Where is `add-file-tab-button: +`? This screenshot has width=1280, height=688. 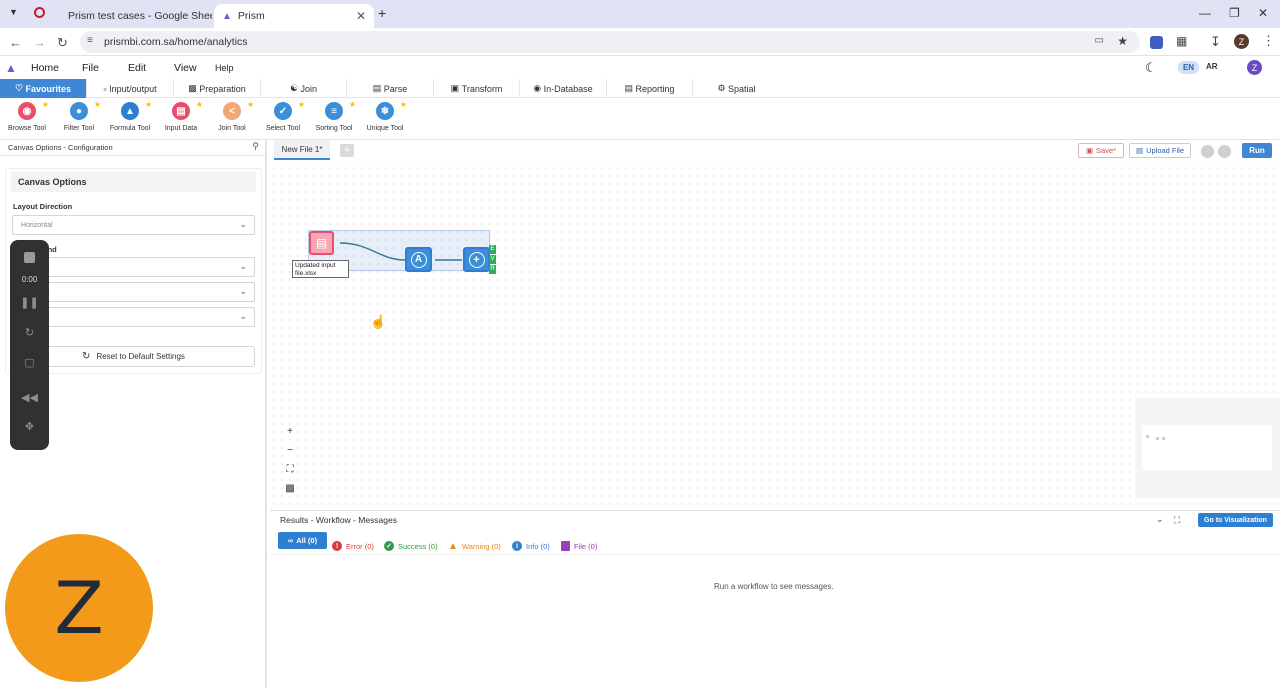 add-file-tab-button: + is located at coordinates (347, 150).